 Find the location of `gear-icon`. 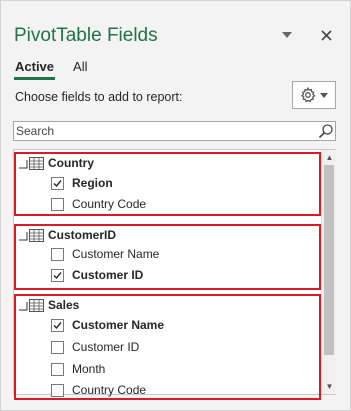

gear-icon is located at coordinates (308, 95).